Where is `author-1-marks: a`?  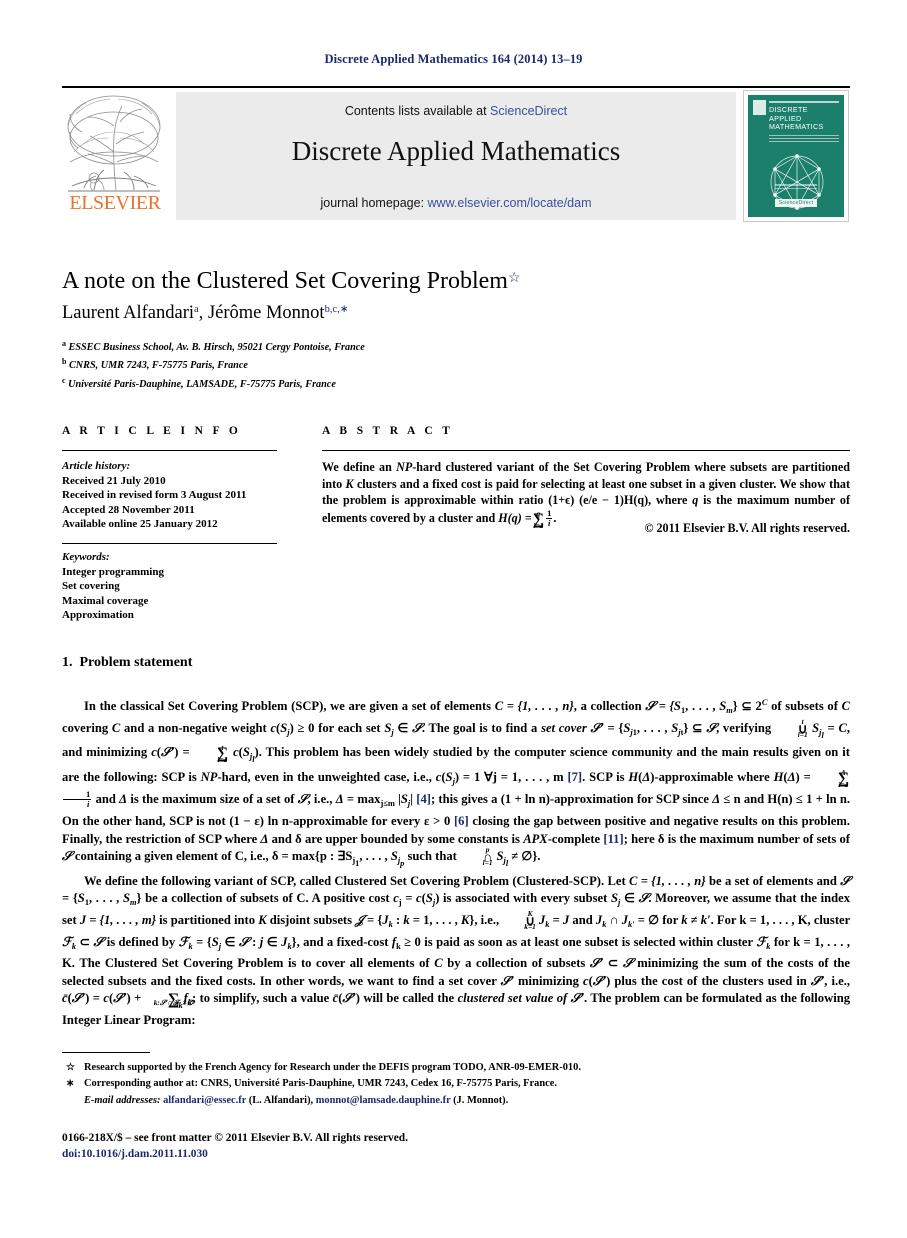 author-1-marks: a is located at coordinates (196, 309).